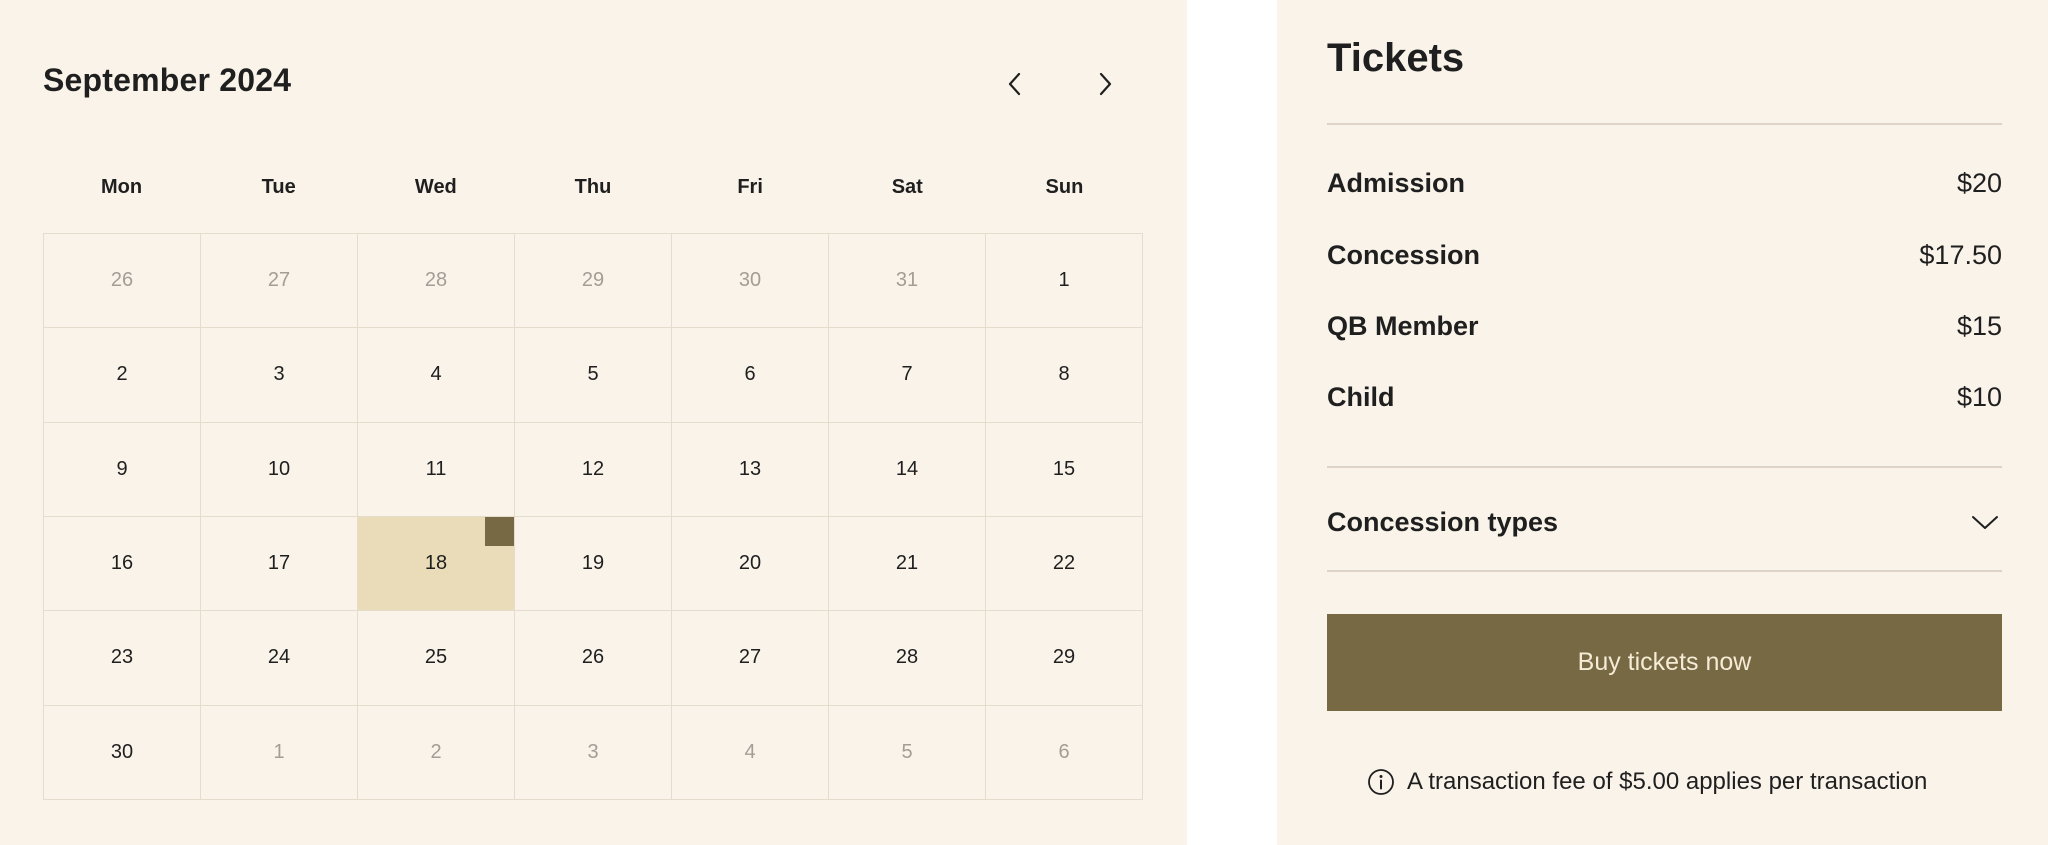 The width and height of the screenshot is (2048, 845). I want to click on calendar-day-outside-month: 31, so click(907, 281).